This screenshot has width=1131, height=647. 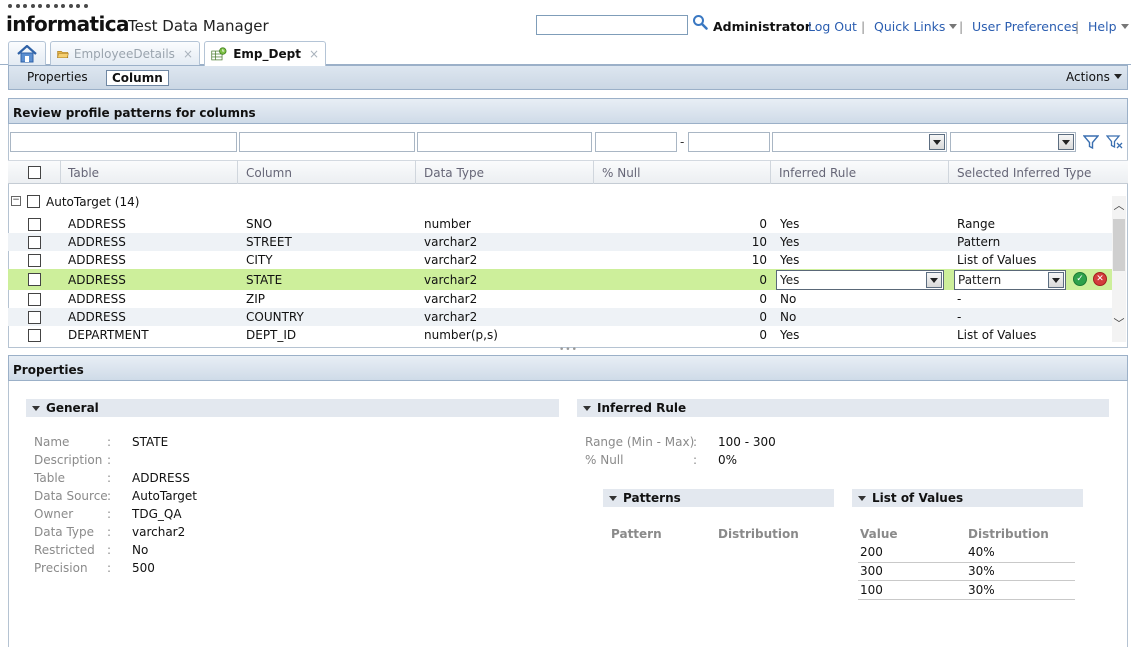 I want to click on column-header-selected-type: Selected Inferred Type, so click(x=1024, y=173).